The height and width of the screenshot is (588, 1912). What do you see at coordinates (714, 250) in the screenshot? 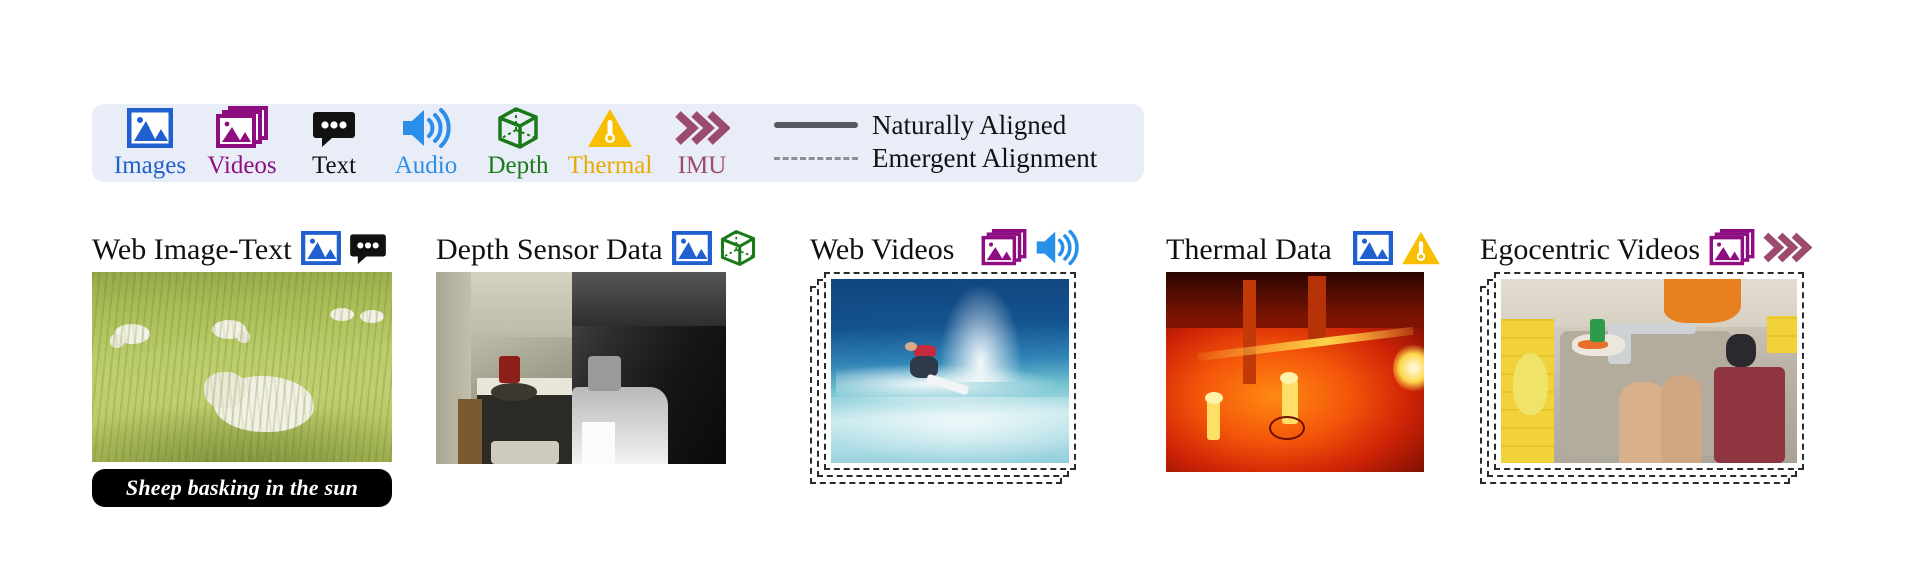
I see `panel-icons-depth-sensor-data` at bounding box center [714, 250].